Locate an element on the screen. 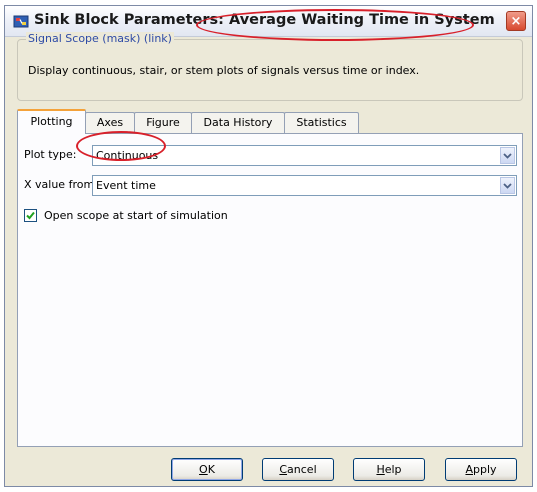  x-value-value: Event time is located at coordinates (126, 185).